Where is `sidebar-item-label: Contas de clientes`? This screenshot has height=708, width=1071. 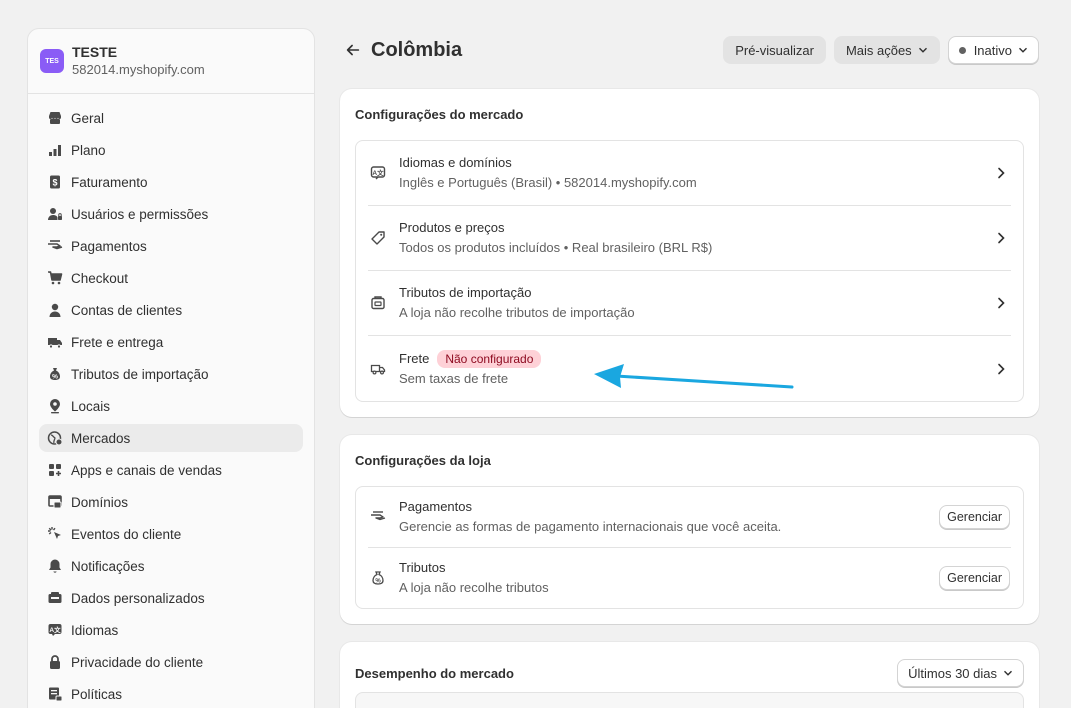 sidebar-item-label: Contas de clientes is located at coordinates (127, 310).